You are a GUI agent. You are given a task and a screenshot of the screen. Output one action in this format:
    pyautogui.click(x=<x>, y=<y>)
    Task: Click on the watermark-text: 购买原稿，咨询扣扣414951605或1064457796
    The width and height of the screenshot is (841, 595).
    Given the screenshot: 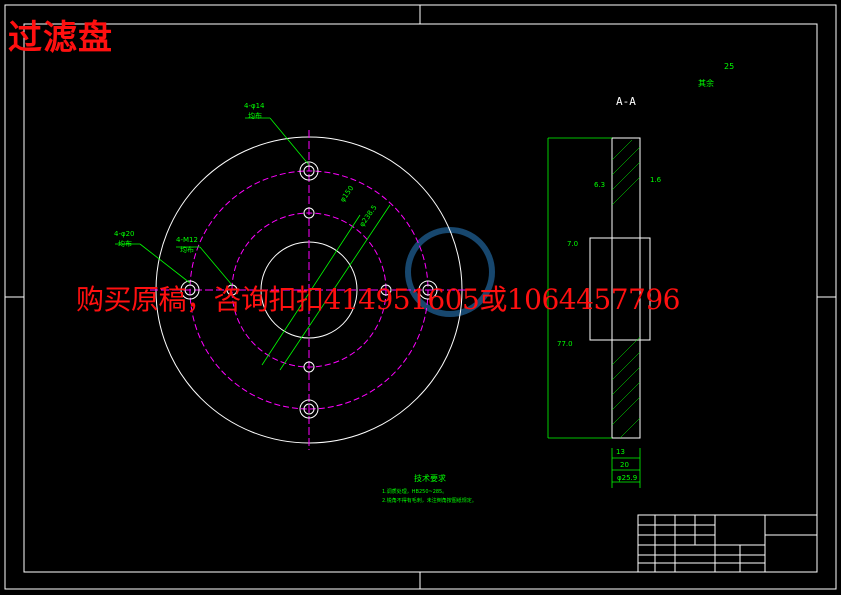 What is the action you would take?
    pyautogui.click(x=378, y=299)
    